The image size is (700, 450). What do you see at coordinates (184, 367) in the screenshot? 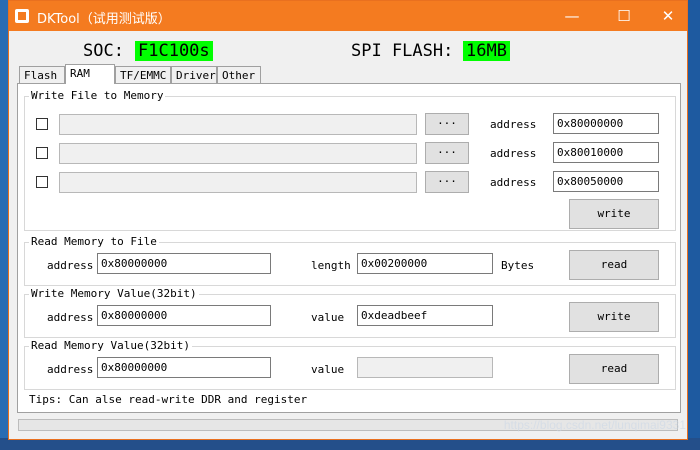
I see `read-value-address-input: 0x80000000` at bounding box center [184, 367].